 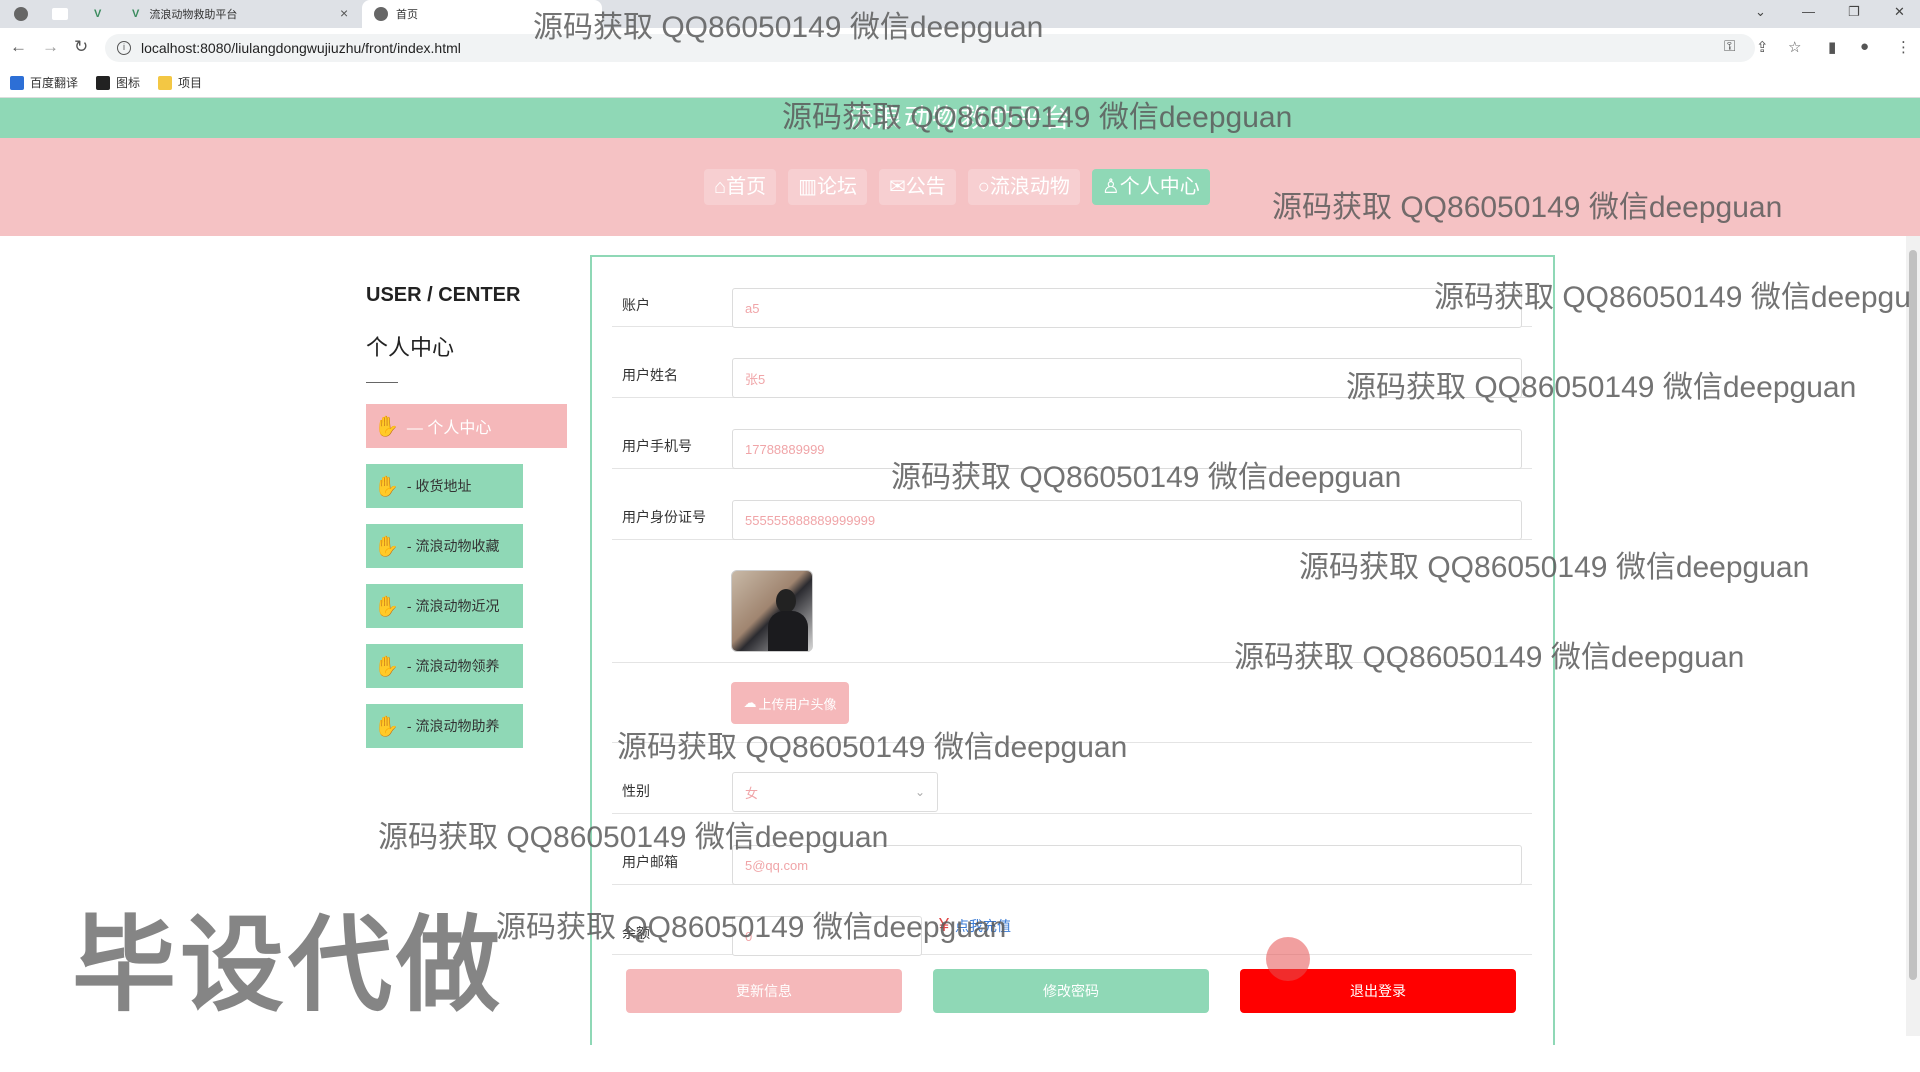 What do you see at coordinates (410, 347) in the screenshot?
I see `sidebar-subtitle: 个人中心` at bounding box center [410, 347].